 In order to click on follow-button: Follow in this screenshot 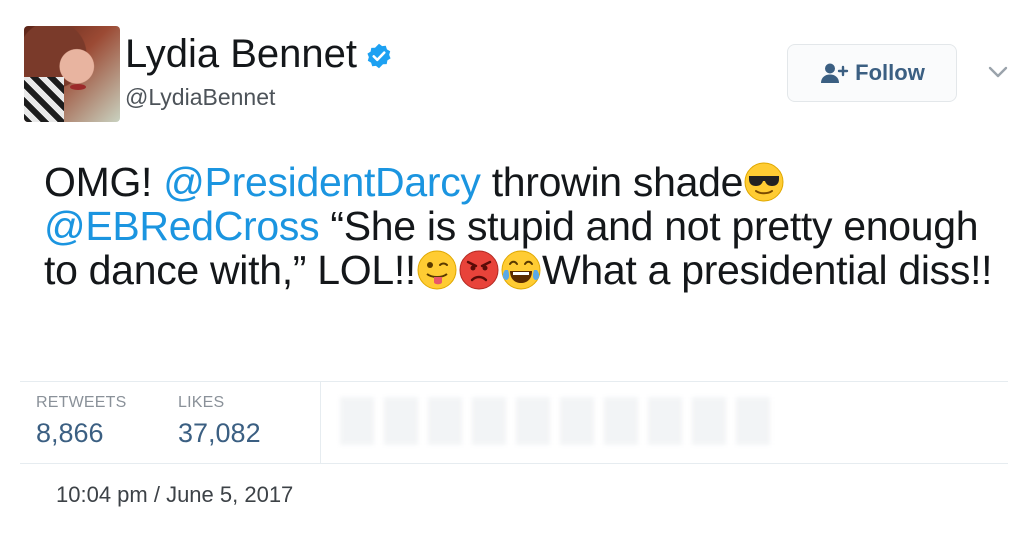, I will do `click(872, 73)`.